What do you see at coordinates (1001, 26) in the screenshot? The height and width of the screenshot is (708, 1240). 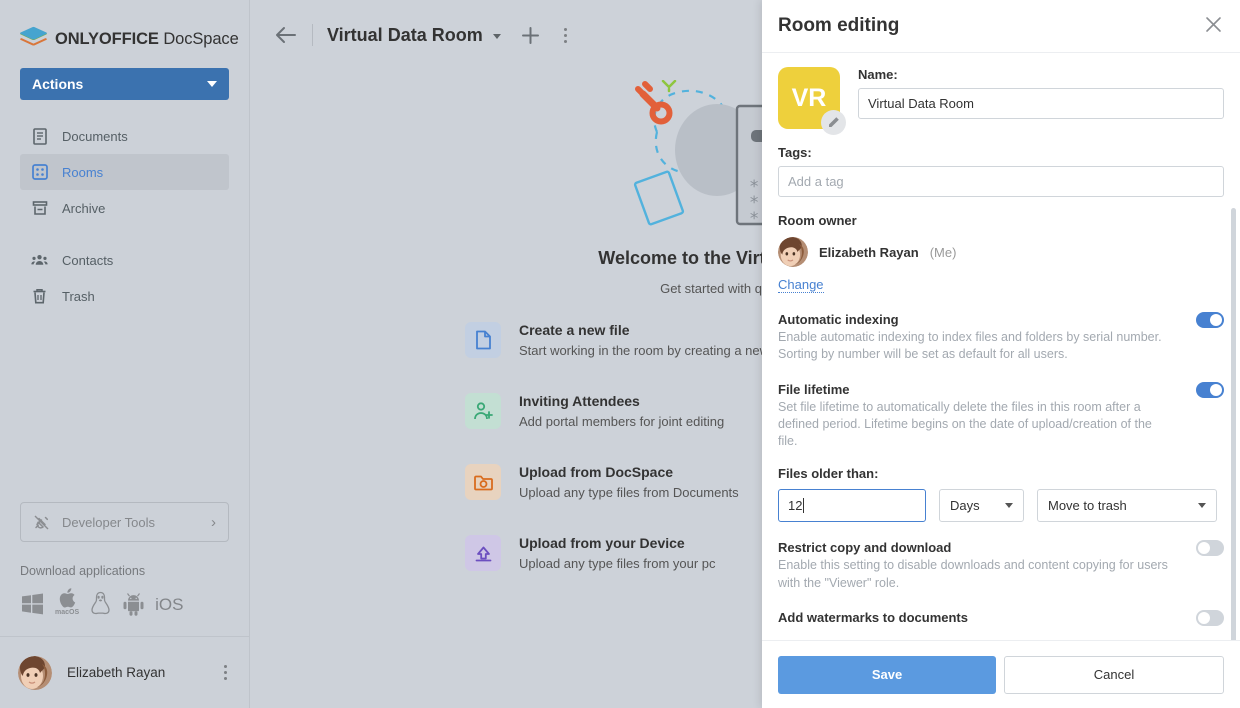 I see `panel-header: Room editing` at bounding box center [1001, 26].